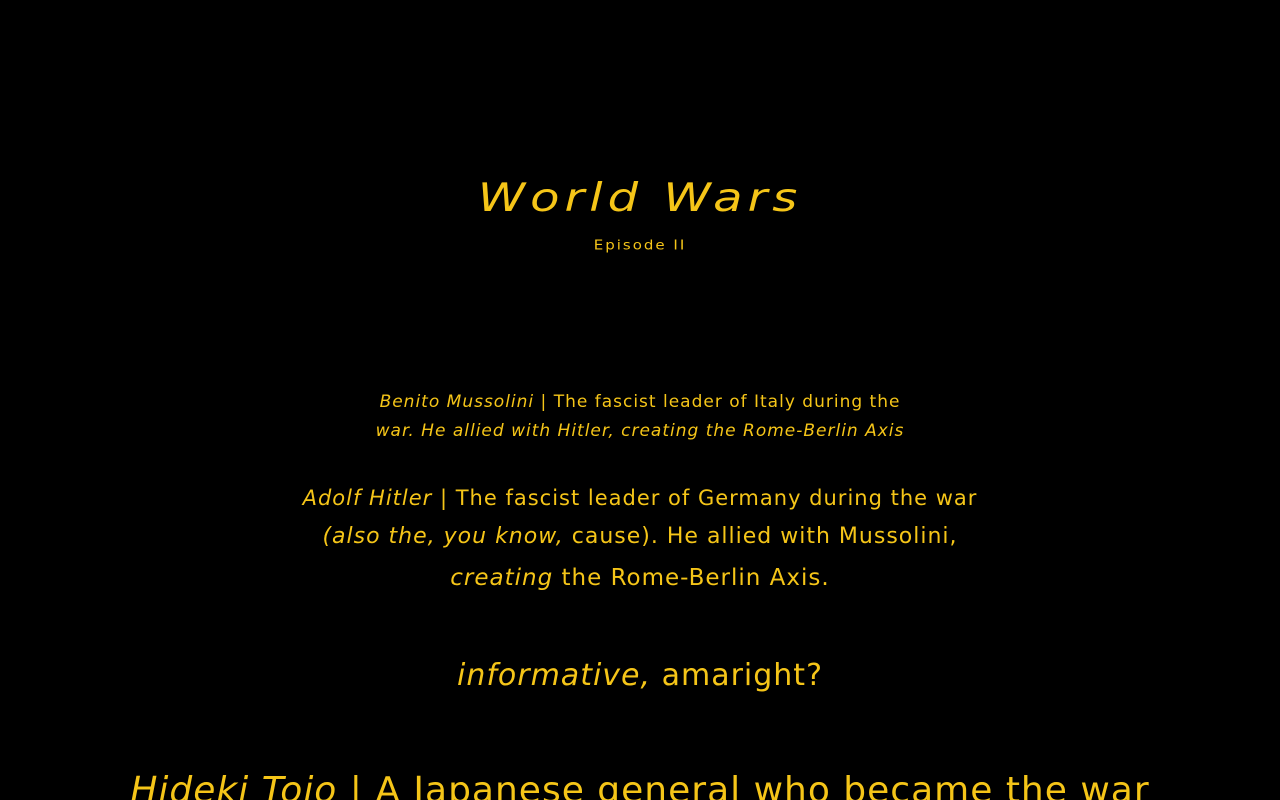 The image size is (1280, 800). Describe the element at coordinates (760, 536) in the screenshot. I see `crawl-line-4-text: cause). He allied with Mussolini,` at that location.